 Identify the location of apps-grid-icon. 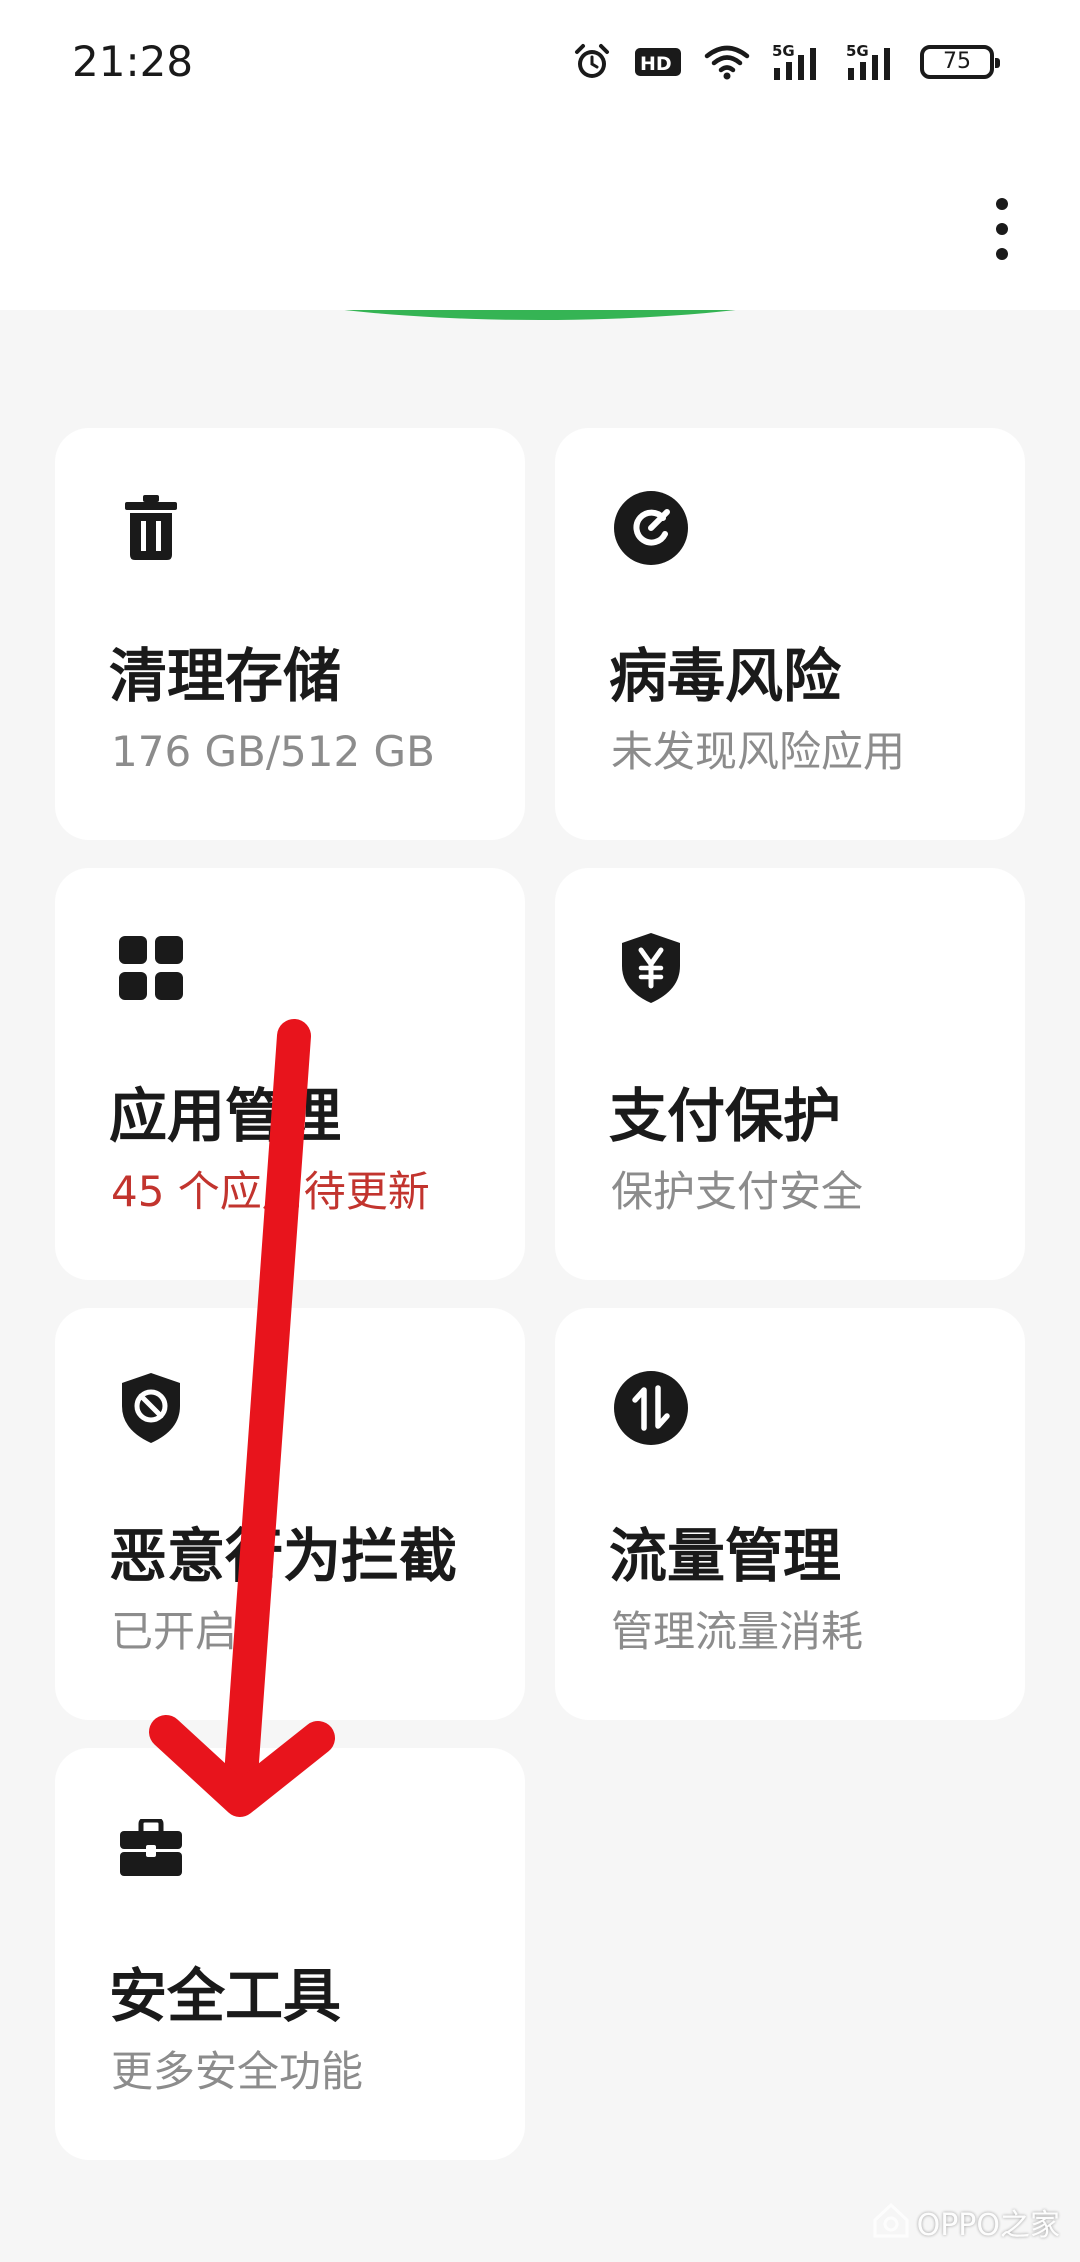
(151, 968).